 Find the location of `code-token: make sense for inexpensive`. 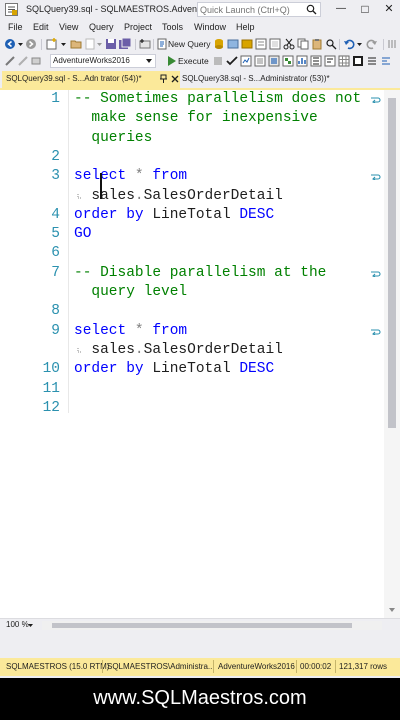

code-token: make sense for inexpensive is located at coordinates (196, 118).